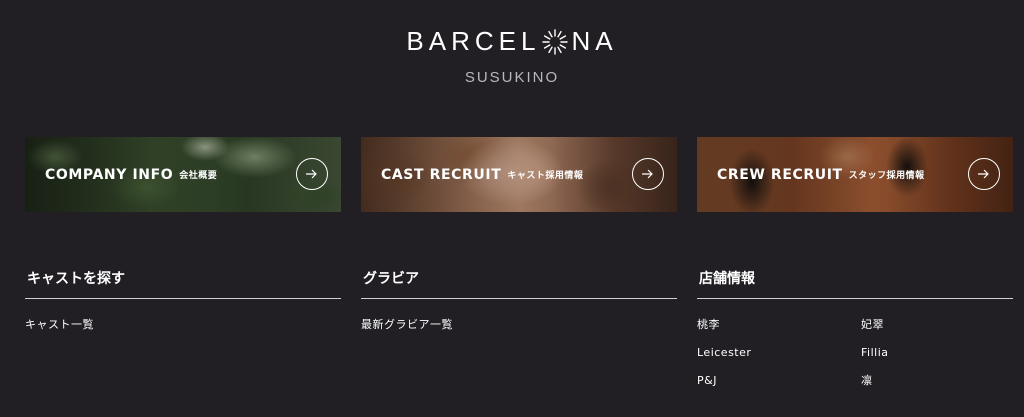 The width and height of the screenshot is (1024, 417). What do you see at coordinates (198, 176) in the screenshot?
I see `banner-subtitle: 会社概要` at bounding box center [198, 176].